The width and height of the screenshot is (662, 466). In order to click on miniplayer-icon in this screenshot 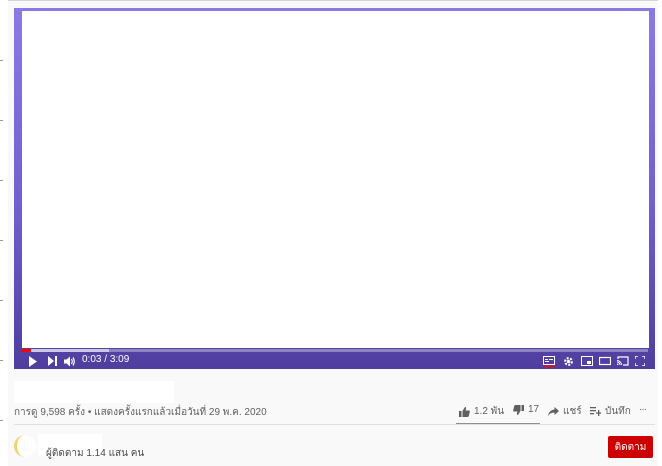, I will do `click(587, 361)`.